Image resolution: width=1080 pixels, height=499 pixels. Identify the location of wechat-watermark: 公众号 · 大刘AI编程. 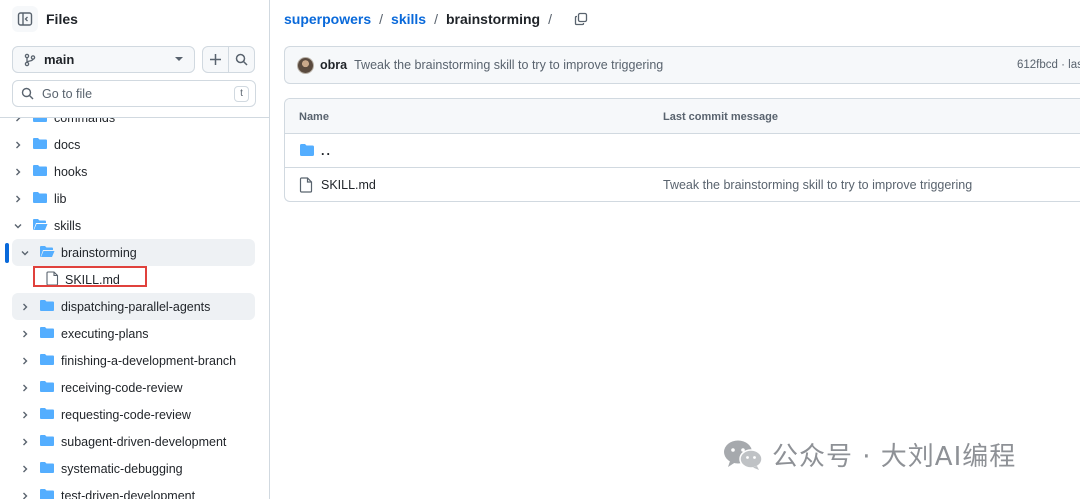
(869, 454).